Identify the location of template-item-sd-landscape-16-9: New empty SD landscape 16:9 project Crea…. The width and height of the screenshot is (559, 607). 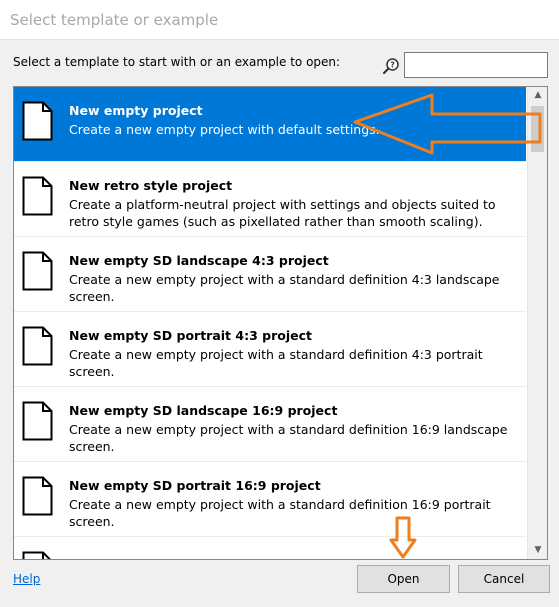
(270, 424).